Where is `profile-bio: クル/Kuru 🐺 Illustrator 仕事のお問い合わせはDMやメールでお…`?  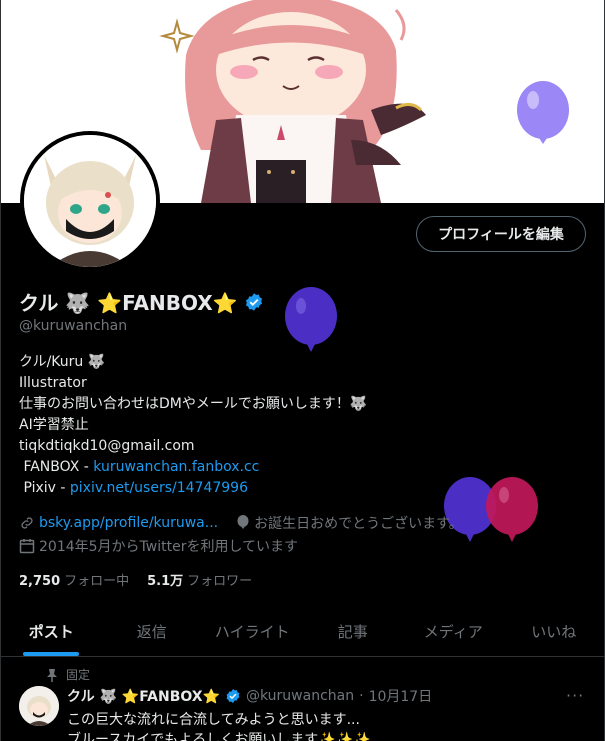
profile-bio: クル/Kuru 🐺 Illustrator 仕事のお問い合わせはDMやメールでお… is located at coordinates (193, 425).